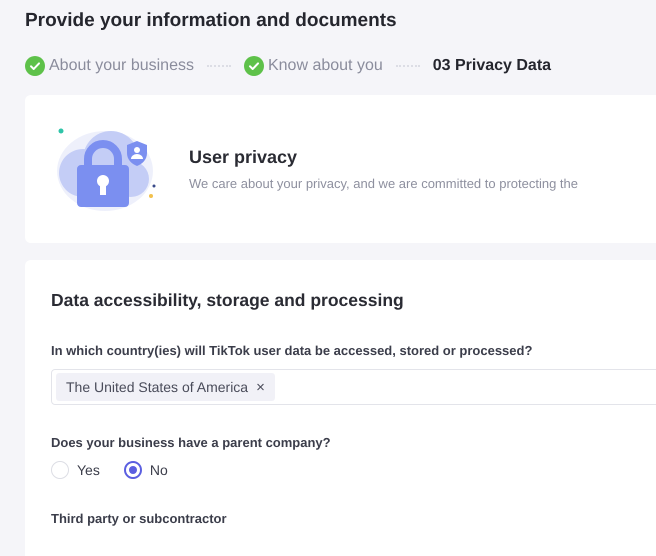  Describe the element at coordinates (211, 21) in the screenshot. I see `page-title: Provide your information and documents` at that location.